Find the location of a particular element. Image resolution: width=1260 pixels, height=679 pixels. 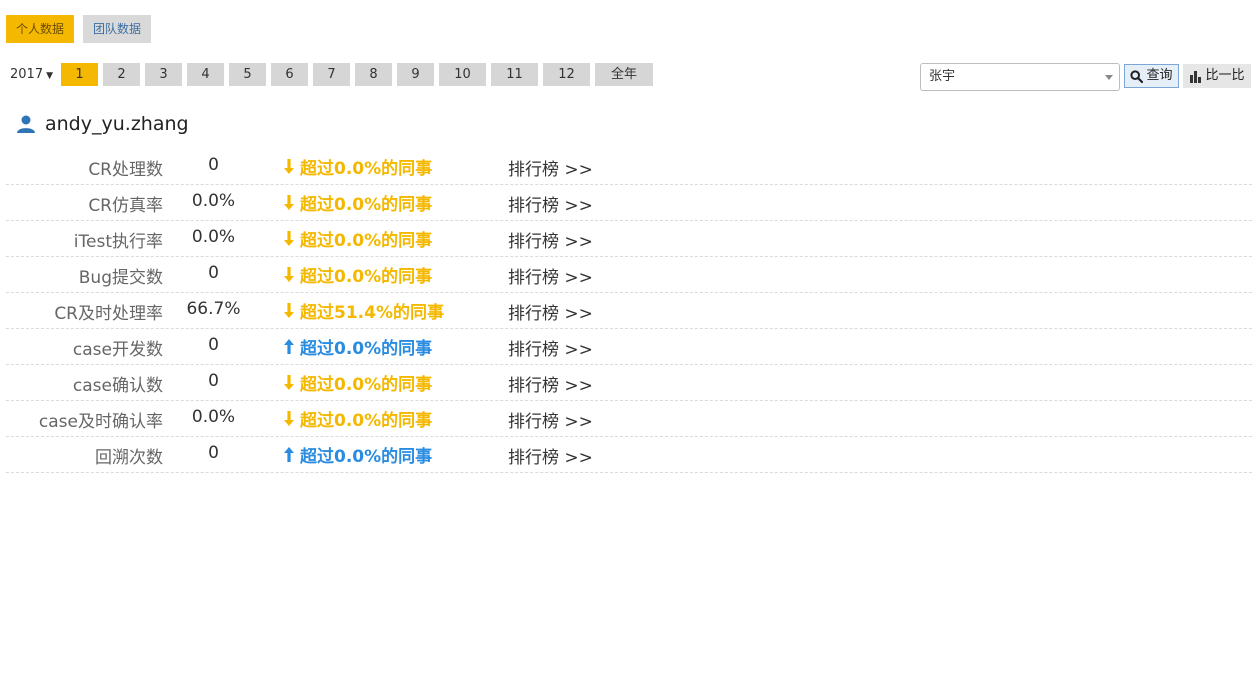

stat-row: CR仿真率 0.0% 超过0.0%的同事 排行榜 >> is located at coordinates (629, 203).